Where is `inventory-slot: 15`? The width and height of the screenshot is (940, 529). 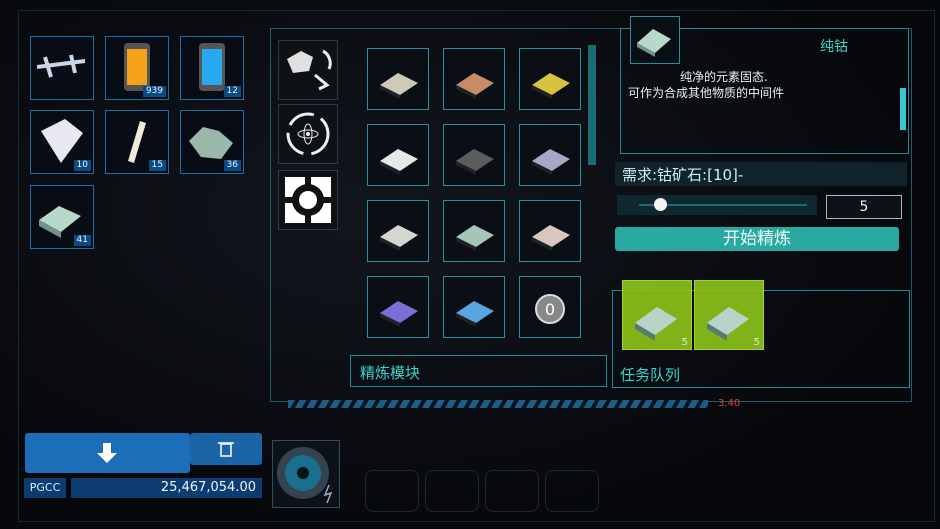 inventory-slot: 15 is located at coordinates (137, 142).